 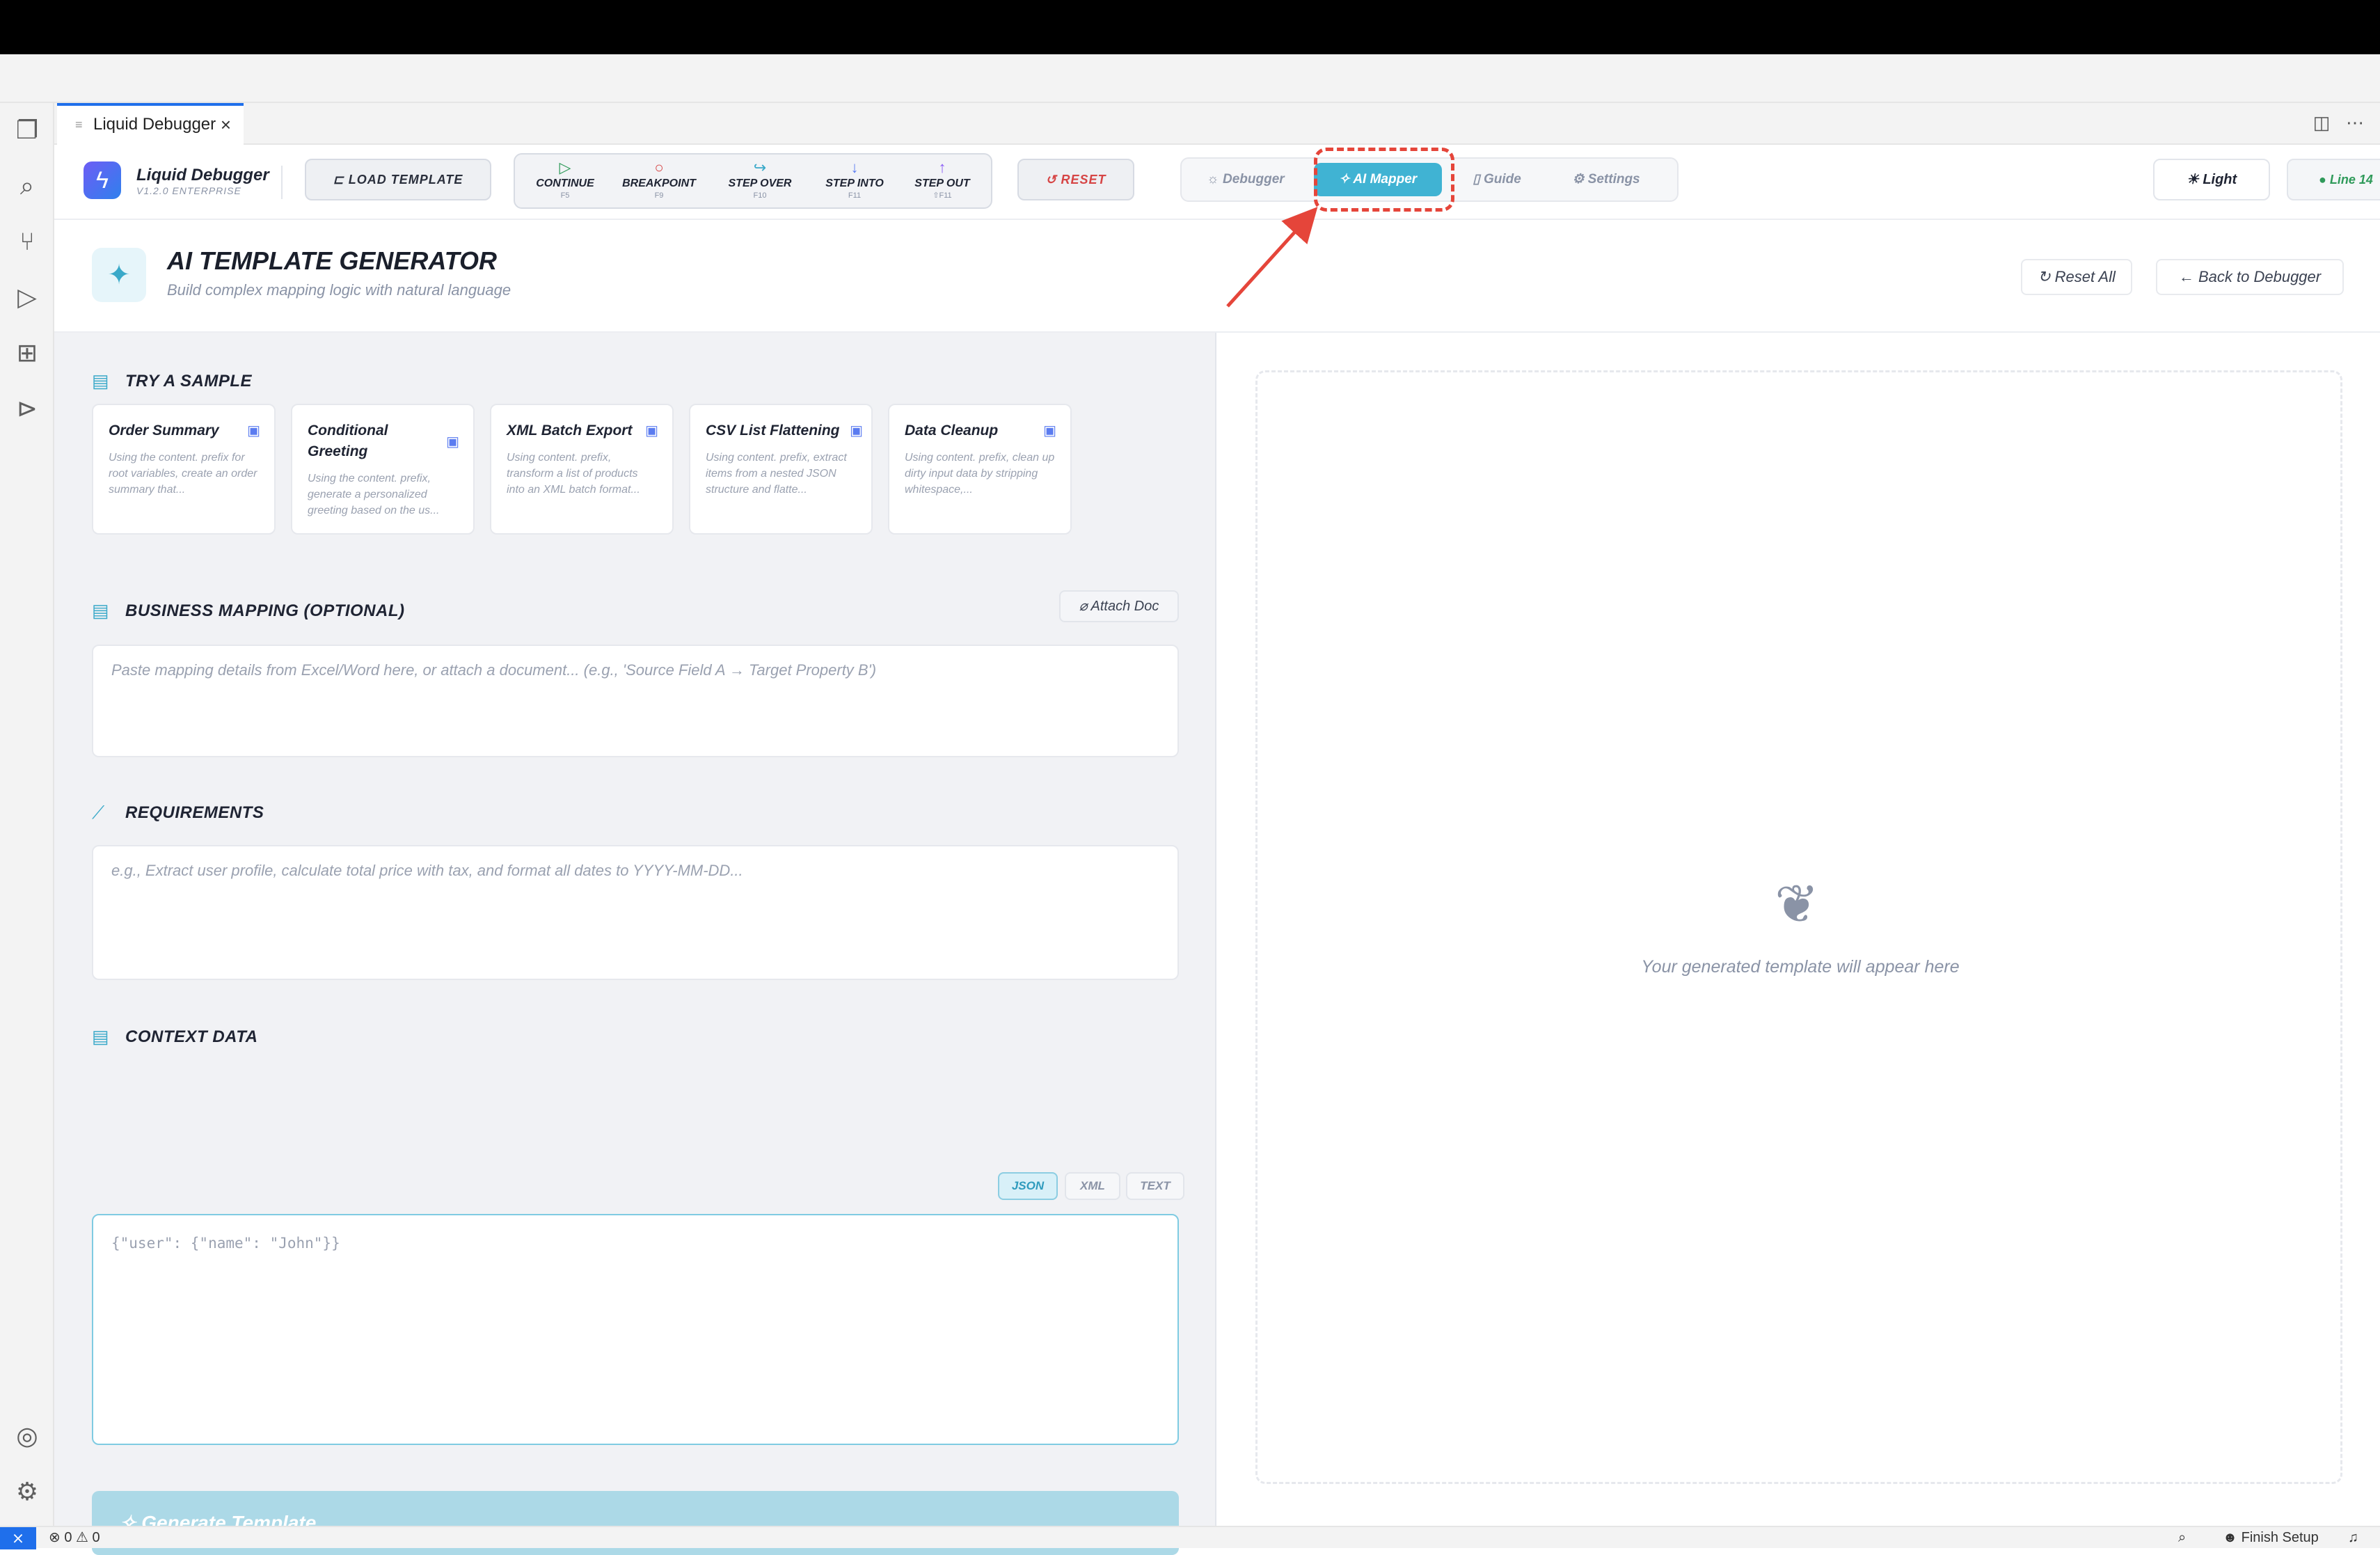 I want to click on zoom-icon: ⌕, so click(x=2182, y=1538).